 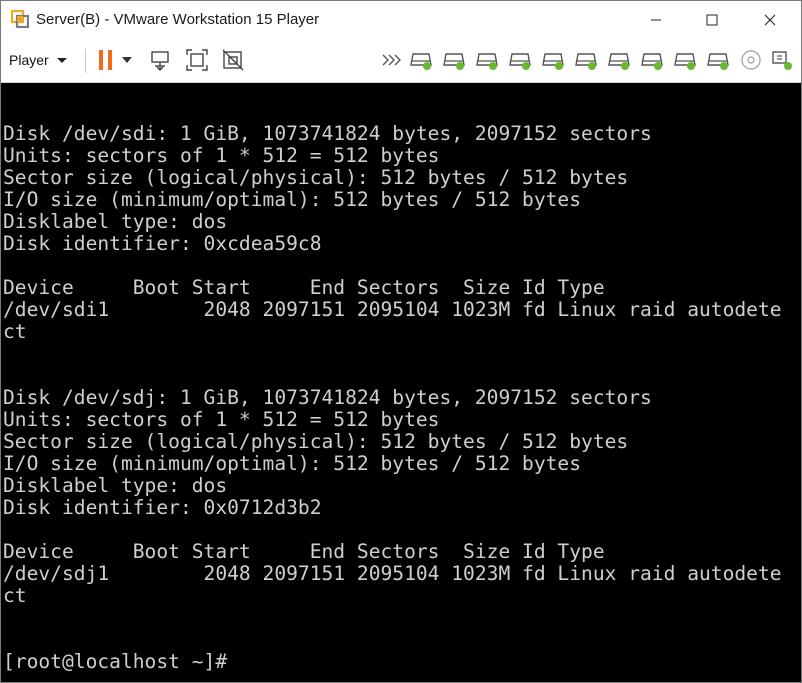 I want to click on terminal-line: Disk identifier: 0x0712d3b2, so click(x=162, y=507).